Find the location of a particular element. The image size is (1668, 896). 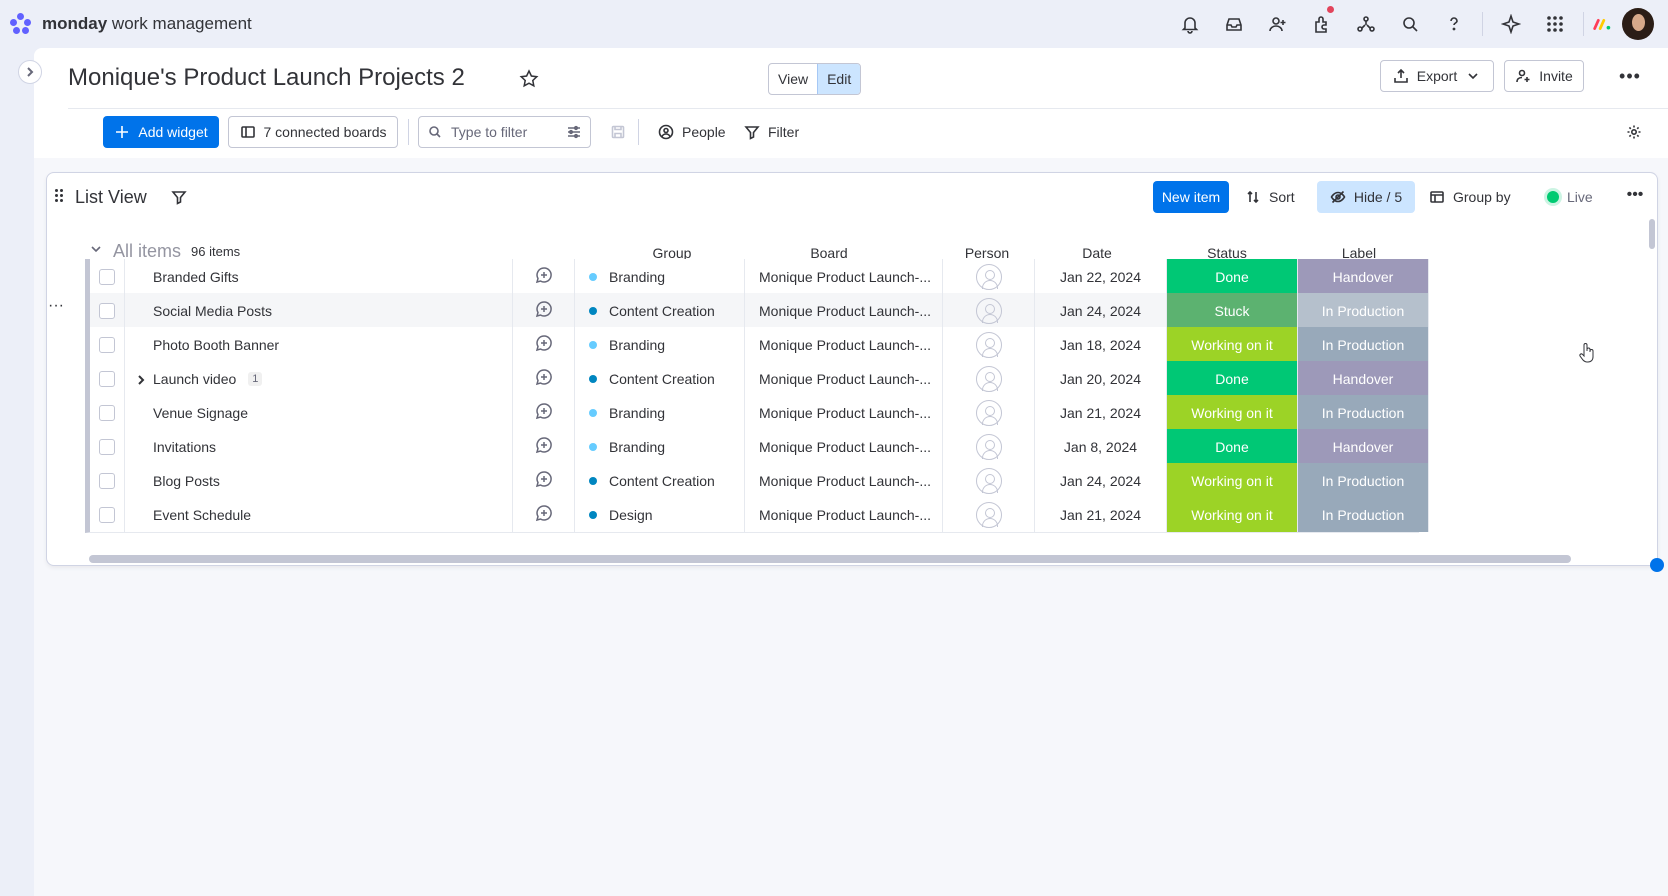

status-cell: Stuck is located at coordinates (1232, 310).